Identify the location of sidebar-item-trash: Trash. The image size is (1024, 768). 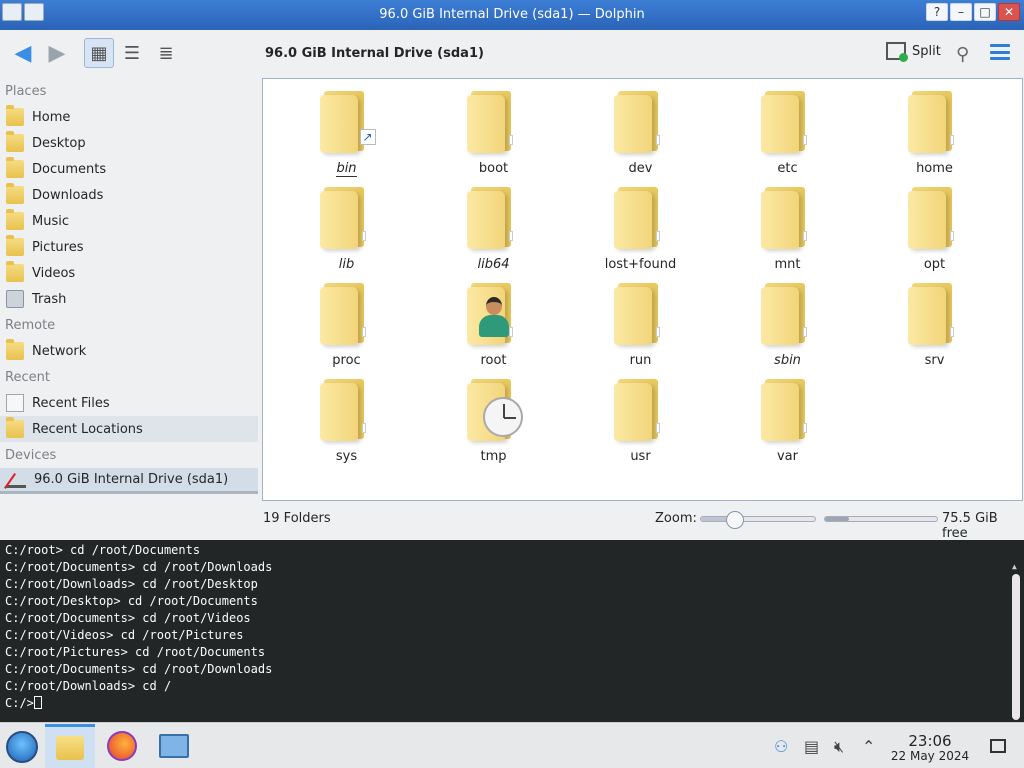
(131, 299).